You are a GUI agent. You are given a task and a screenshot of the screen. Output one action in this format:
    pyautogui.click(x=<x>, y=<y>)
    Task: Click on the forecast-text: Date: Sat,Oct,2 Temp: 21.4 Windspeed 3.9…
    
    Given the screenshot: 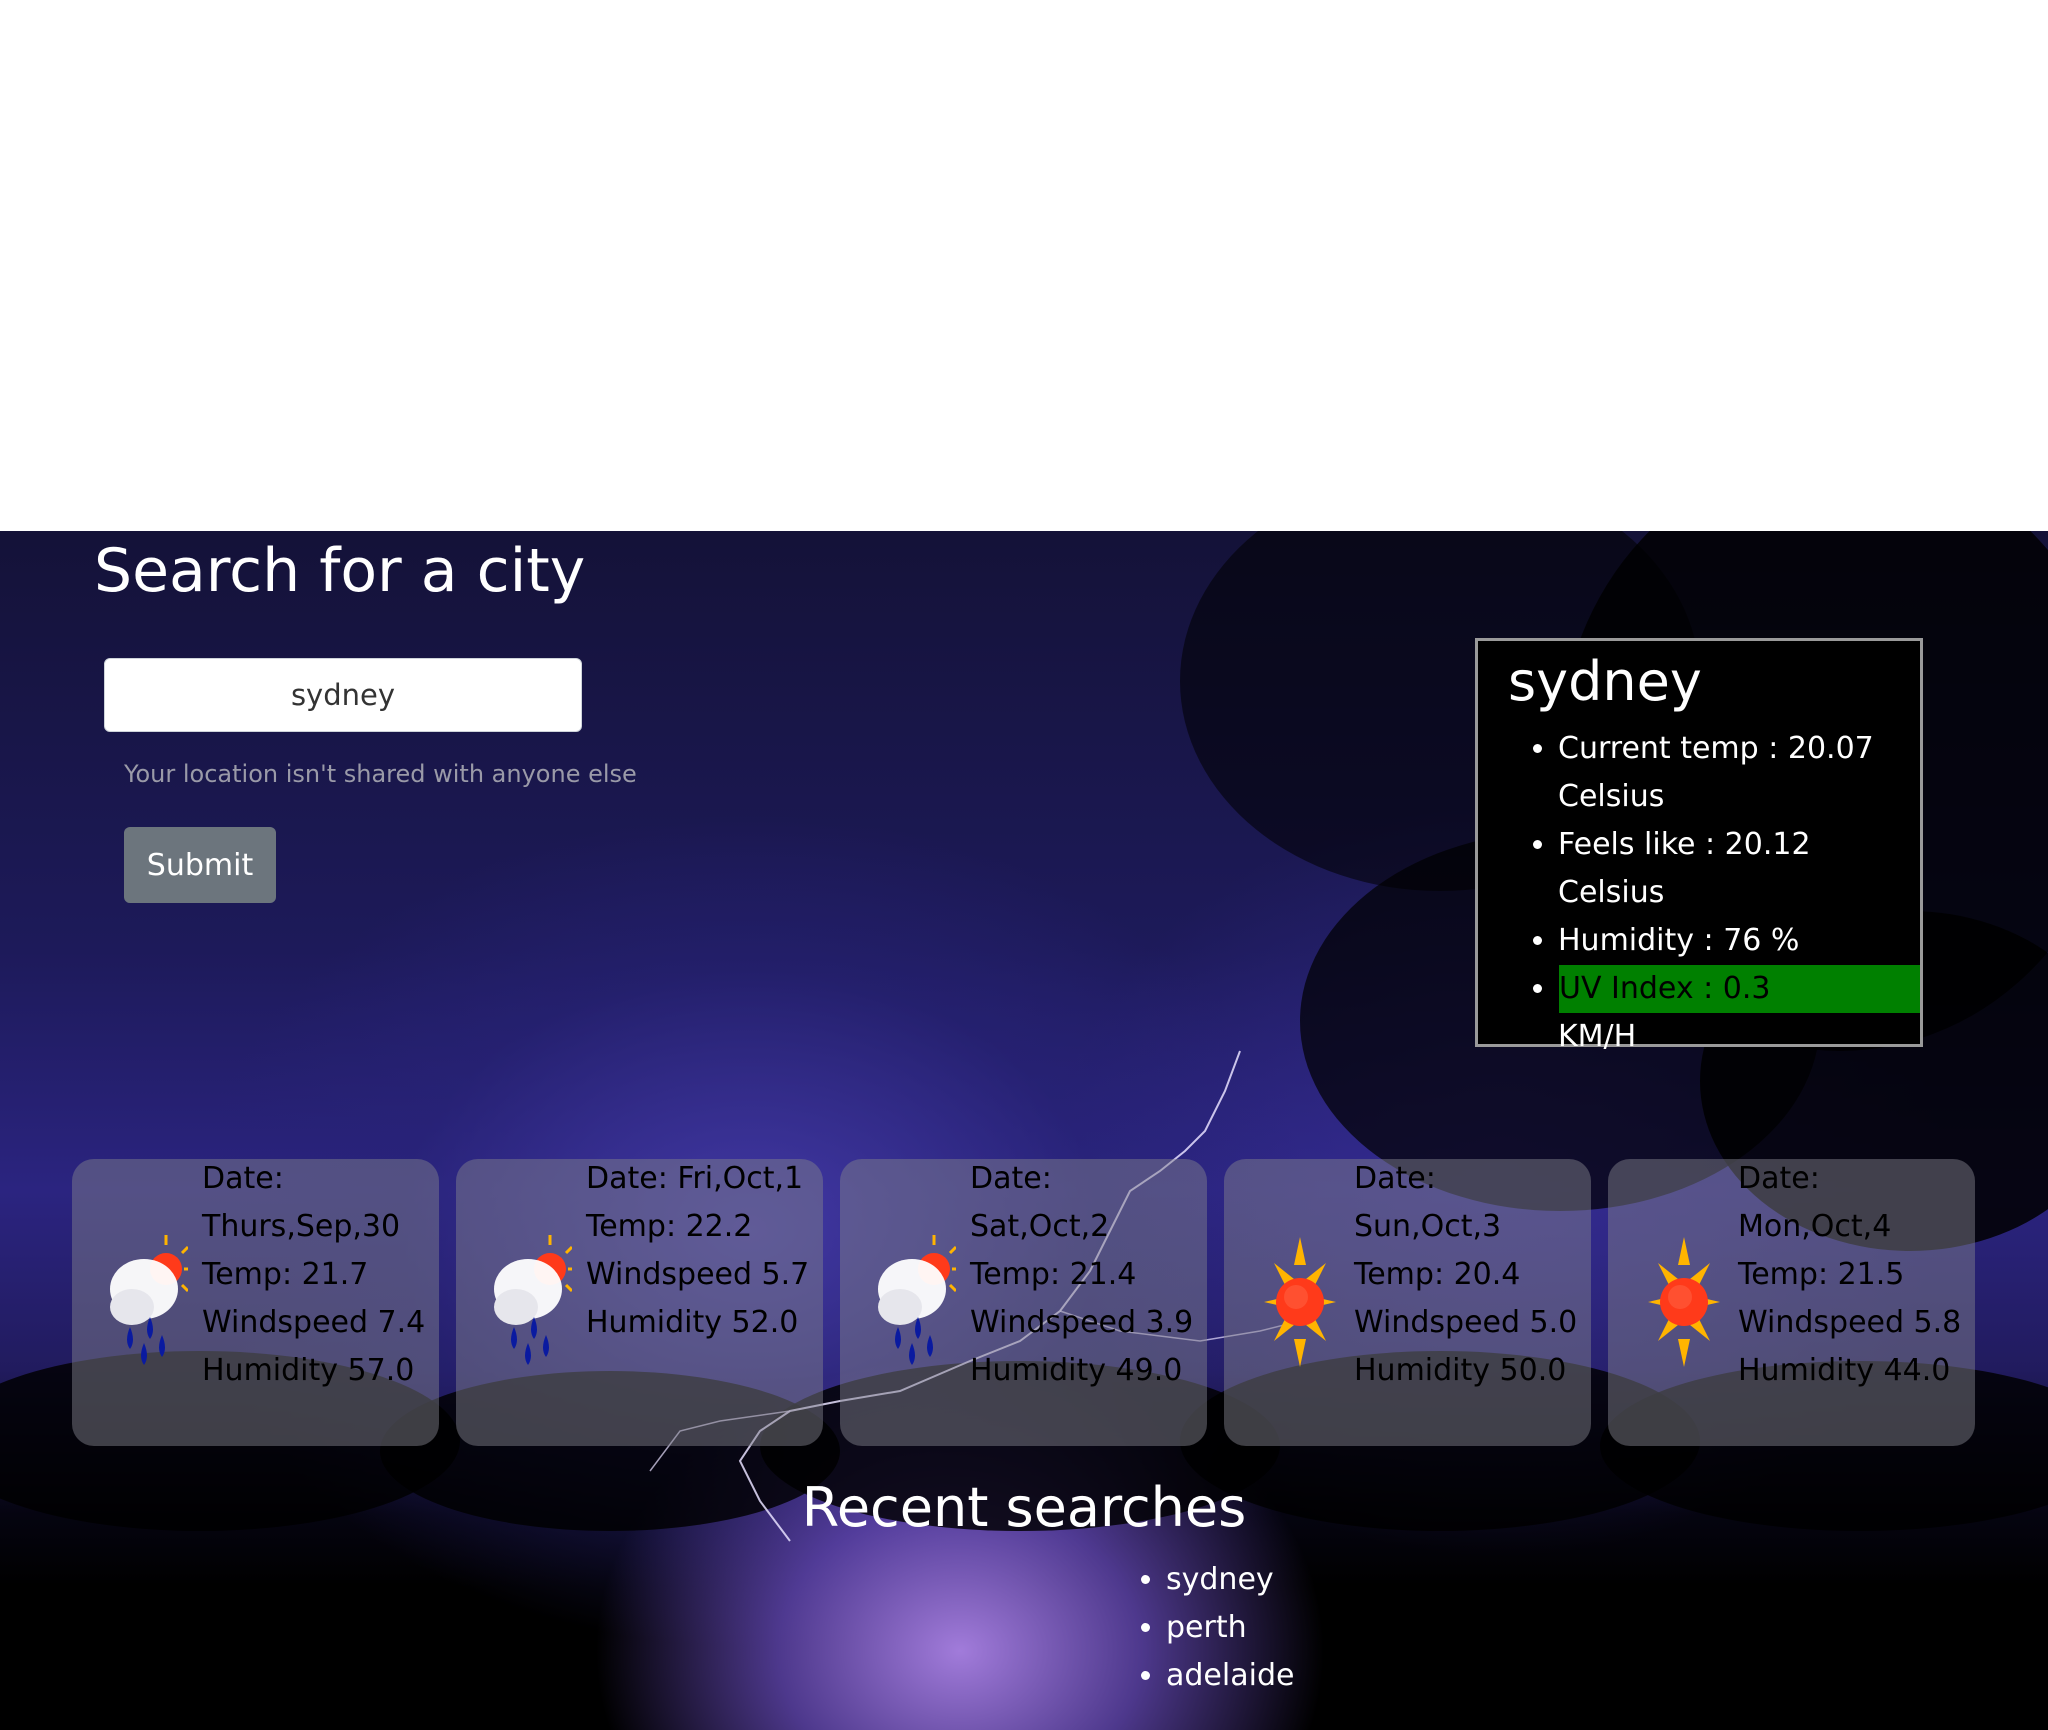 What is the action you would take?
    pyautogui.click(x=1082, y=1274)
    